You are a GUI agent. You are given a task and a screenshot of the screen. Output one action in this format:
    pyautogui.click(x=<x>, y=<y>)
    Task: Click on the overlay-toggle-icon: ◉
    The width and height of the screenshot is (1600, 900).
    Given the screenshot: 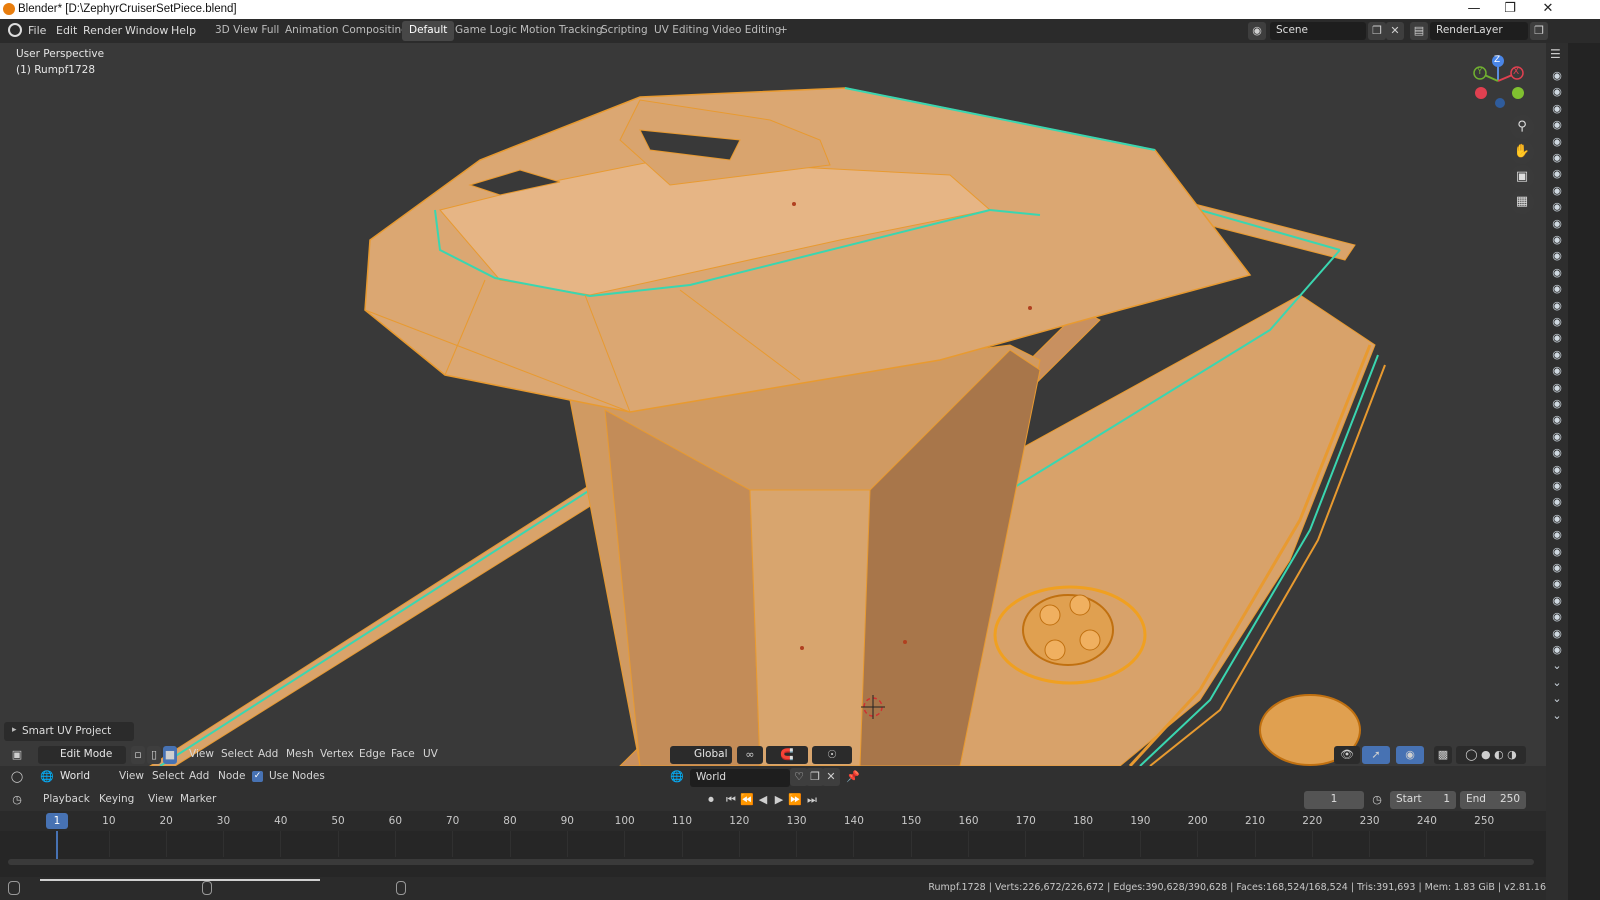 What is the action you would take?
    pyautogui.click(x=1410, y=755)
    